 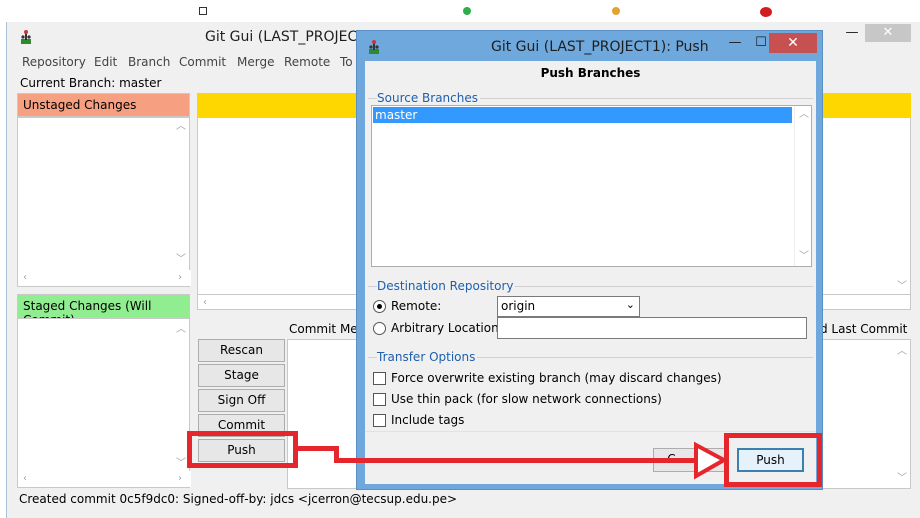 What do you see at coordinates (428, 98) in the screenshot?
I see `source-branches-label: Source Branches` at bounding box center [428, 98].